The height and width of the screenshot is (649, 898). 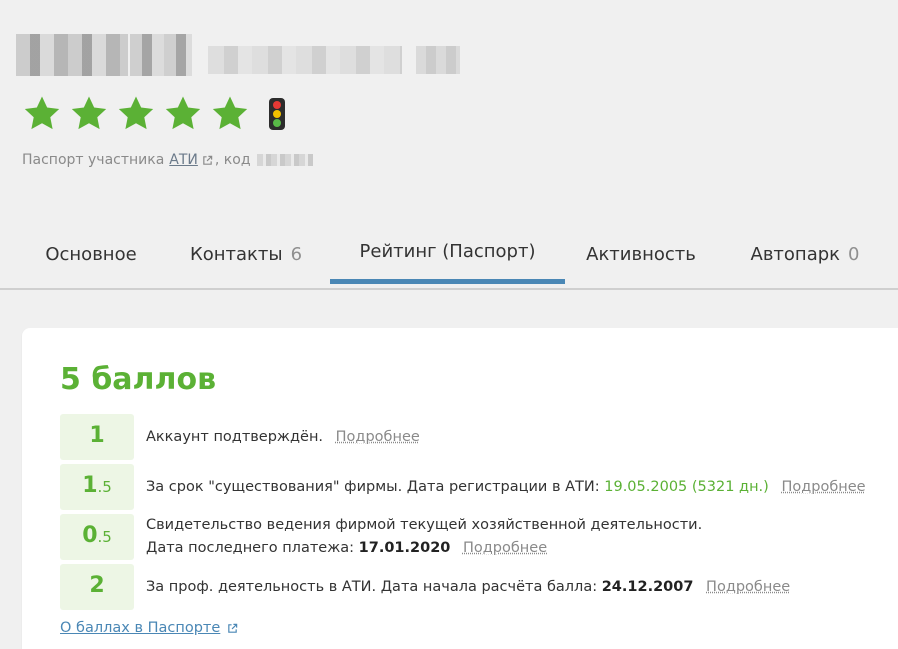 I want to click on tab-label: Основное, so click(x=91, y=254).